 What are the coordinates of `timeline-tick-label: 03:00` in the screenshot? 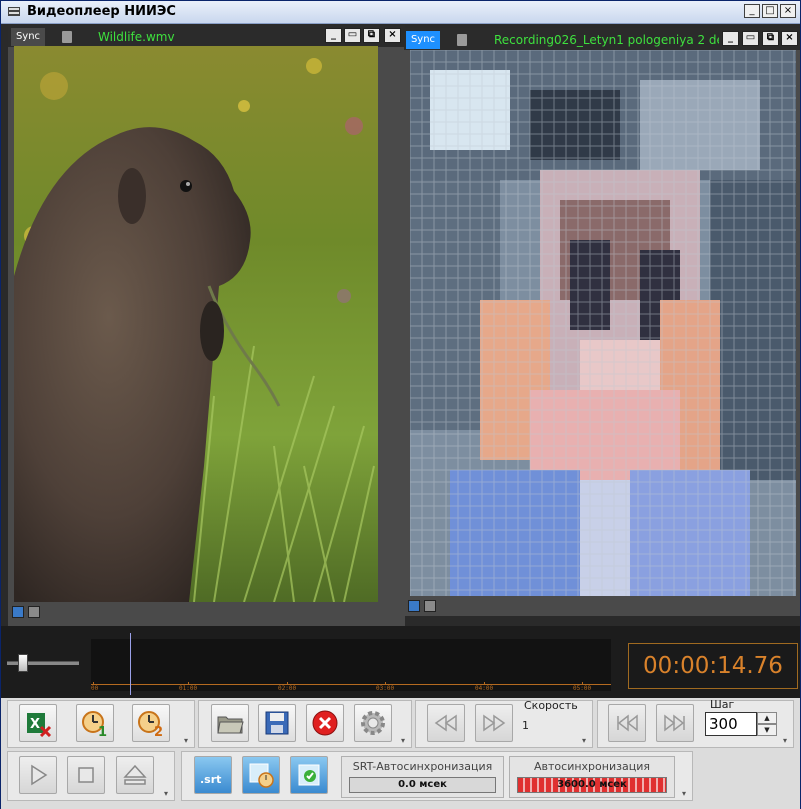 It's located at (385, 688).